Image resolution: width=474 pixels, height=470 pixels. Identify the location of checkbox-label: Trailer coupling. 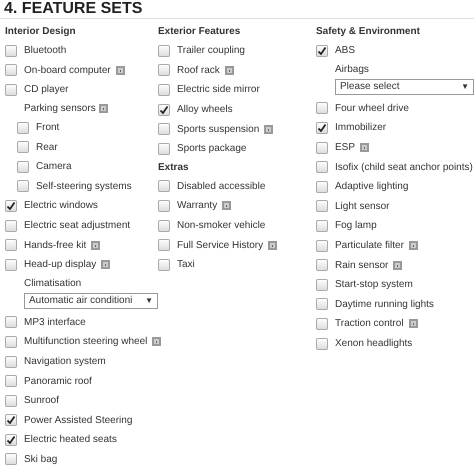
(211, 51).